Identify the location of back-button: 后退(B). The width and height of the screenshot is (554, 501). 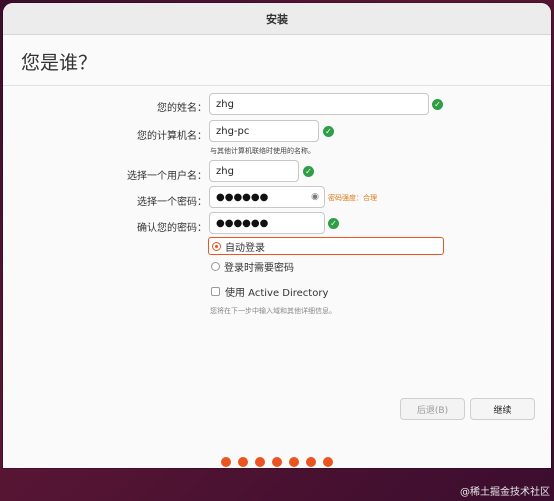
(432, 409).